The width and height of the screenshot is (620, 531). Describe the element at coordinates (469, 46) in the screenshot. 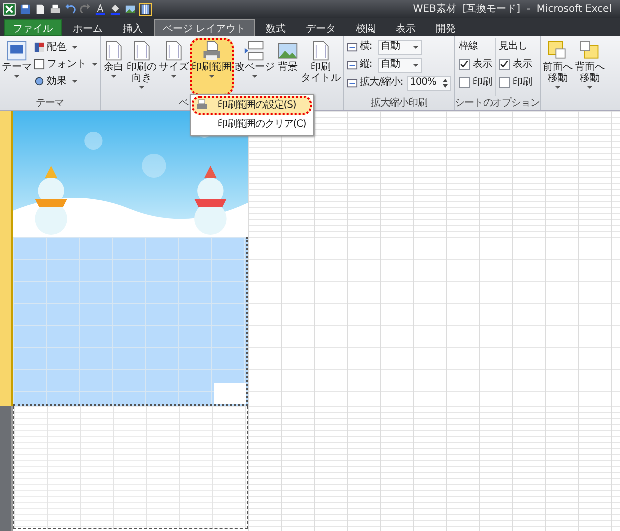

I see `option-heading: 枠線` at that location.